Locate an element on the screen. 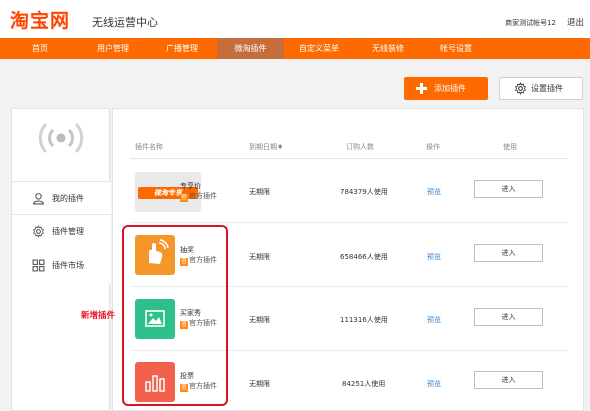  subscriber-count: 84251人使用 is located at coordinates (364, 384).